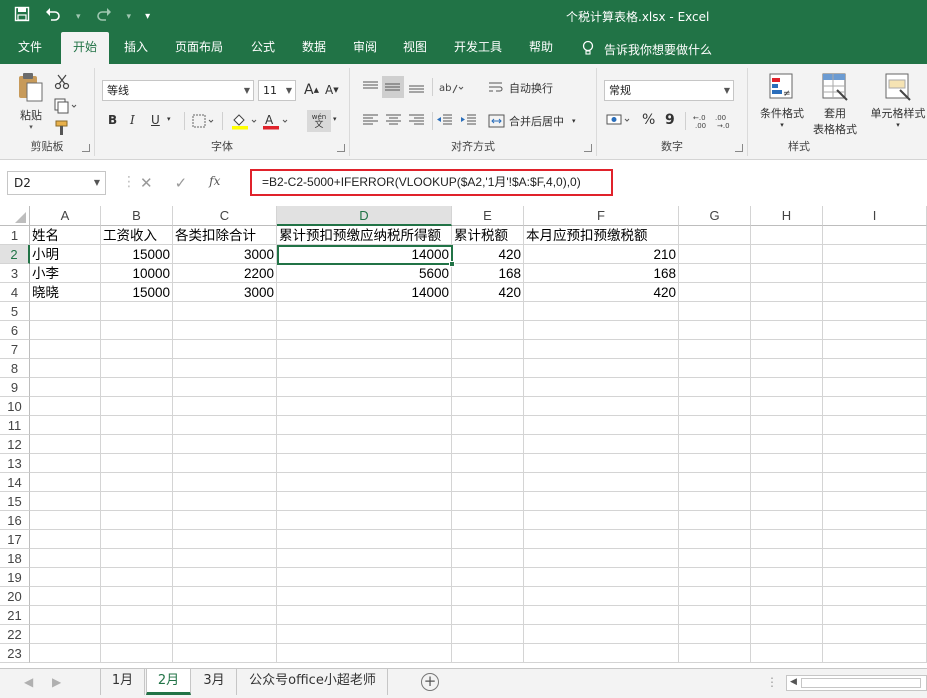  I want to click on cell-e18, so click(488, 558).